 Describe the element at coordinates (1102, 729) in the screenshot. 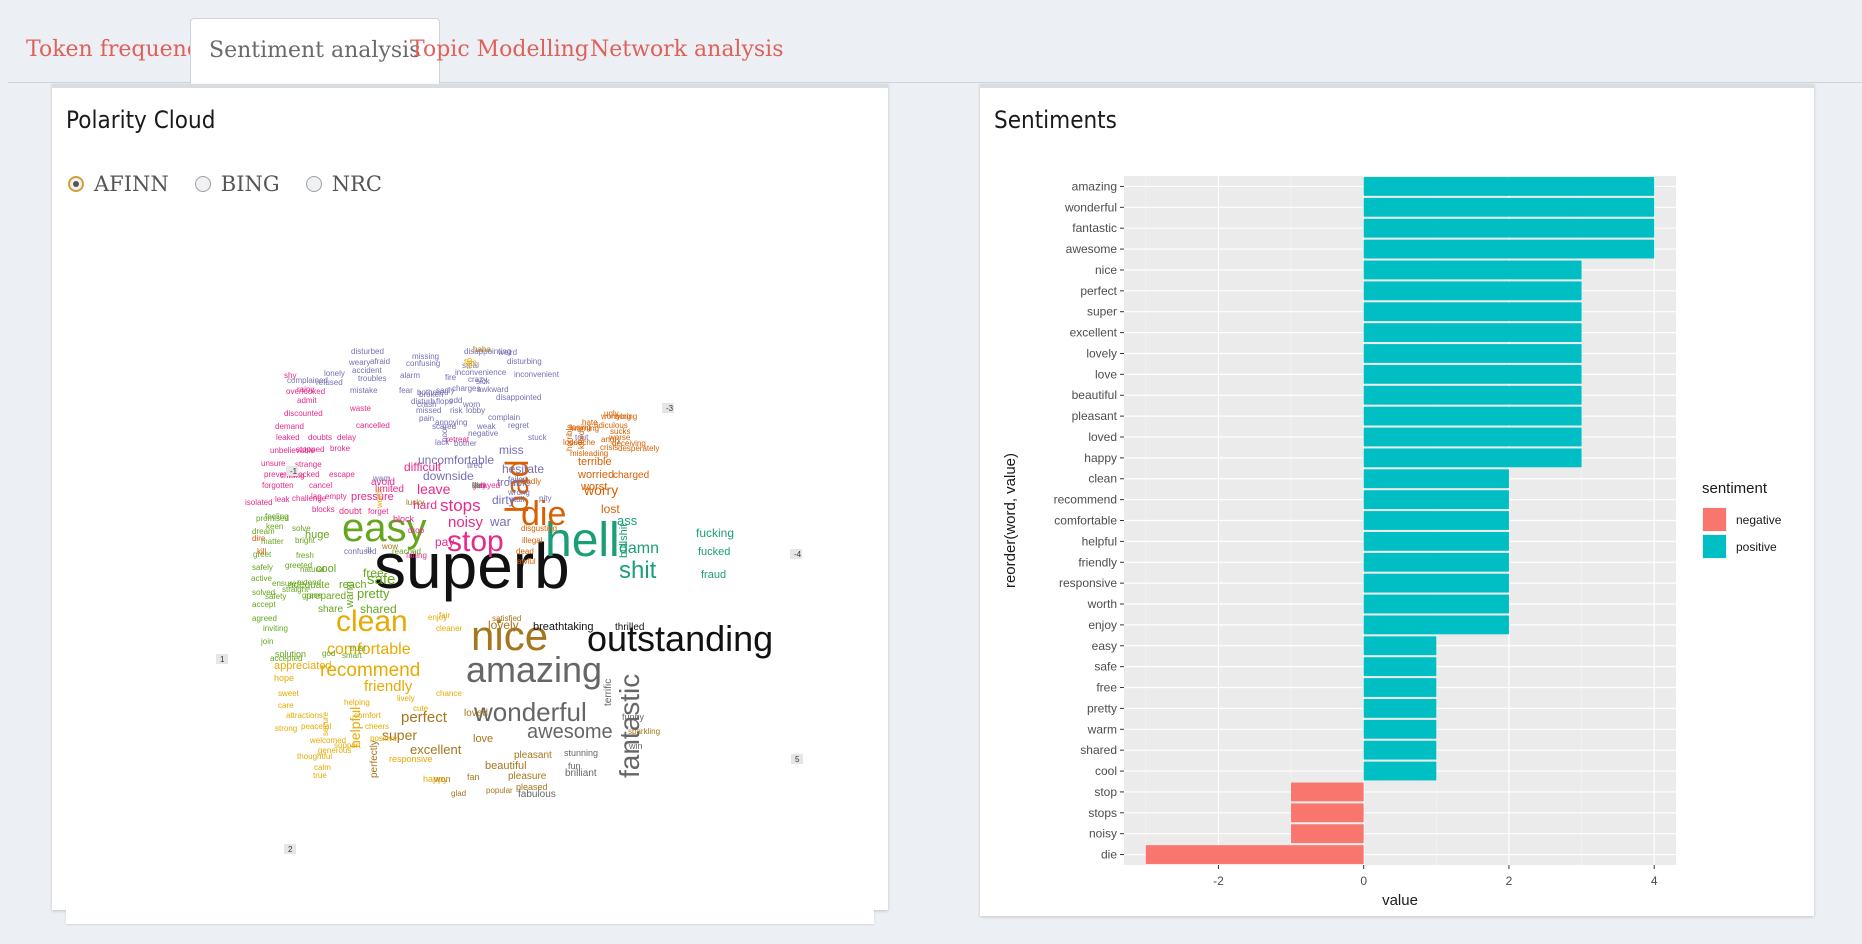

I see `y-tick-label: warm` at that location.